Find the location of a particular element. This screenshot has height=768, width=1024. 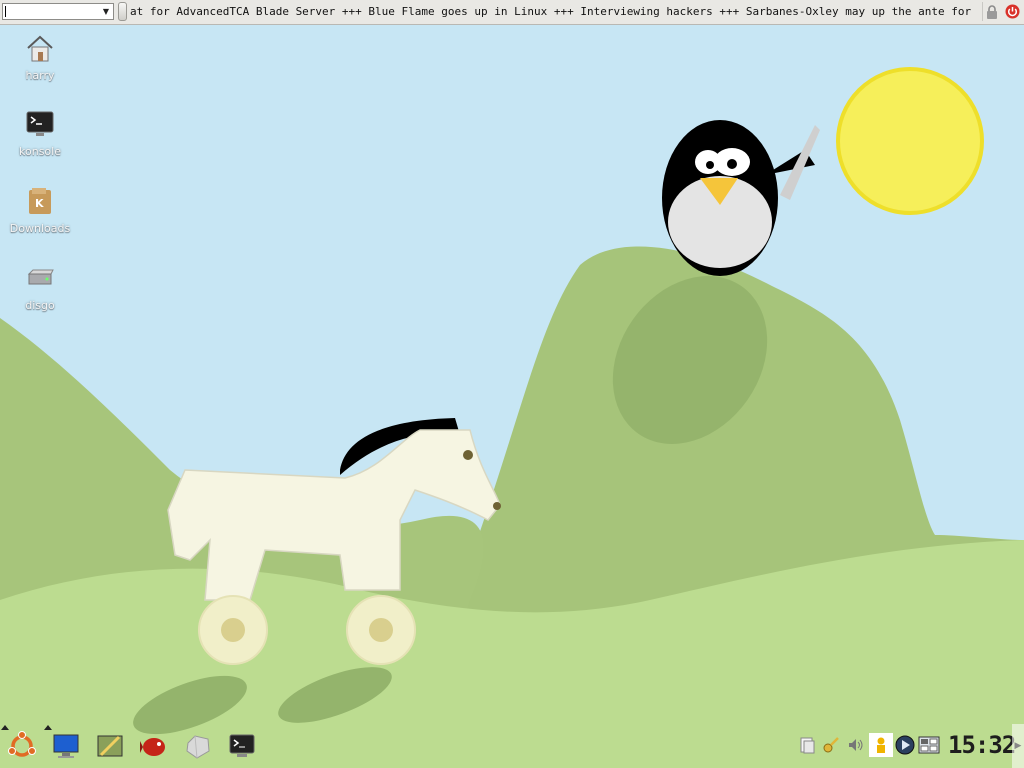

desktop-icon-label: Downloads is located at coordinates (40, 228).